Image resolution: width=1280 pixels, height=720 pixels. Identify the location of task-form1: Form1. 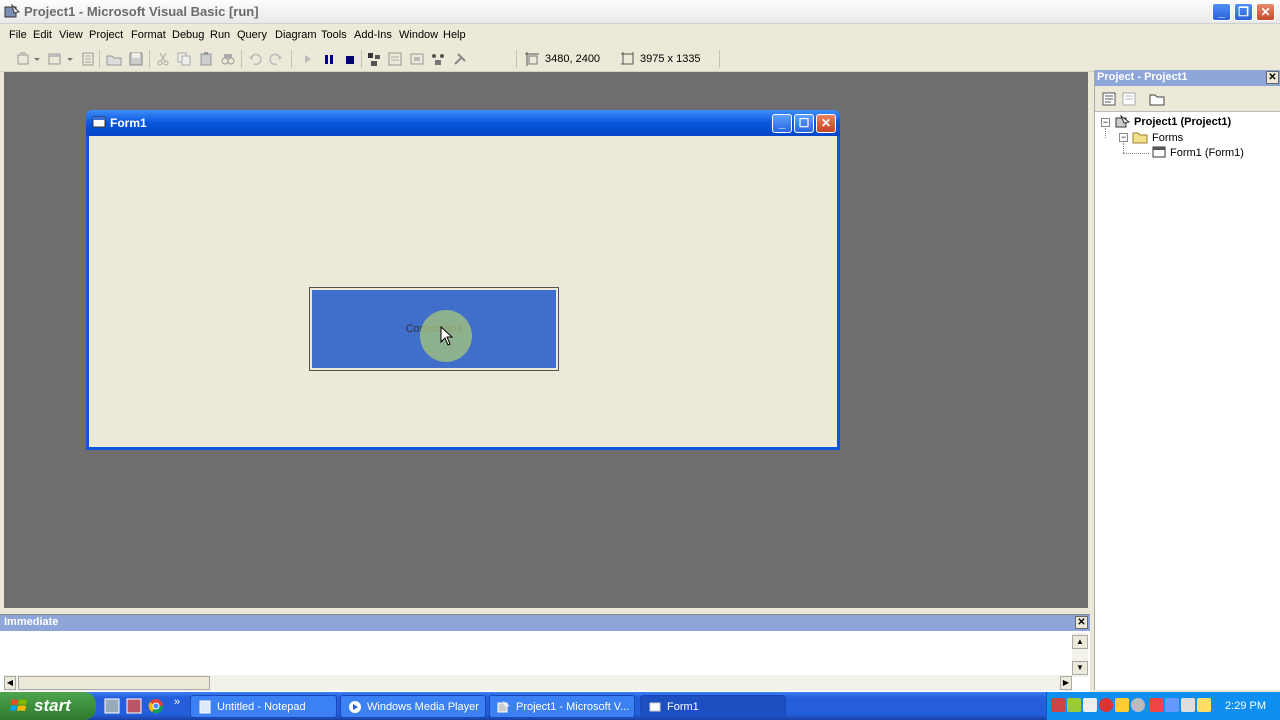
(713, 706).